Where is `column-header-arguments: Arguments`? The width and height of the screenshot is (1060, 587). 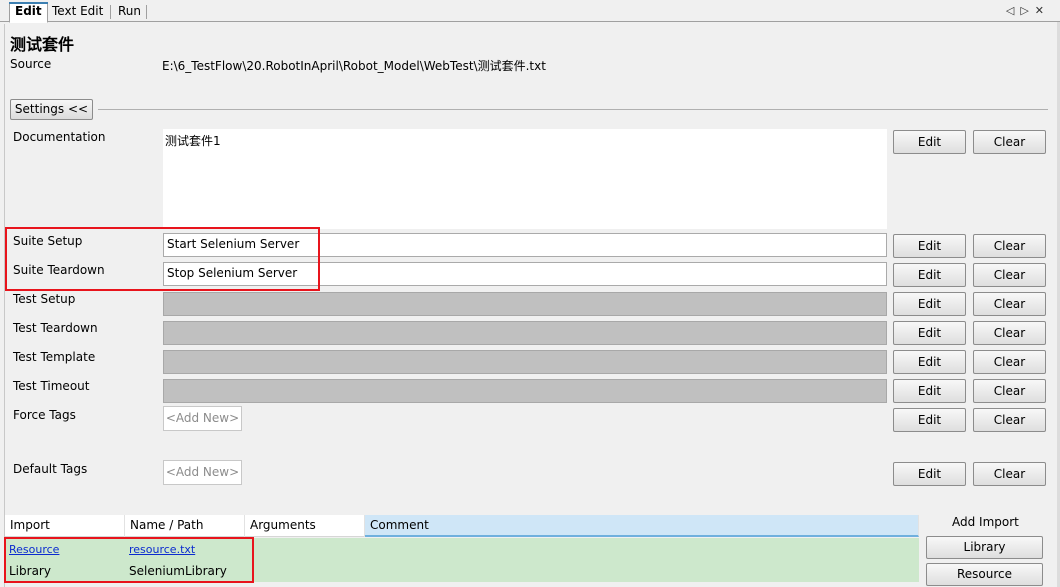
column-header-arguments: Arguments is located at coordinates (305, 526).